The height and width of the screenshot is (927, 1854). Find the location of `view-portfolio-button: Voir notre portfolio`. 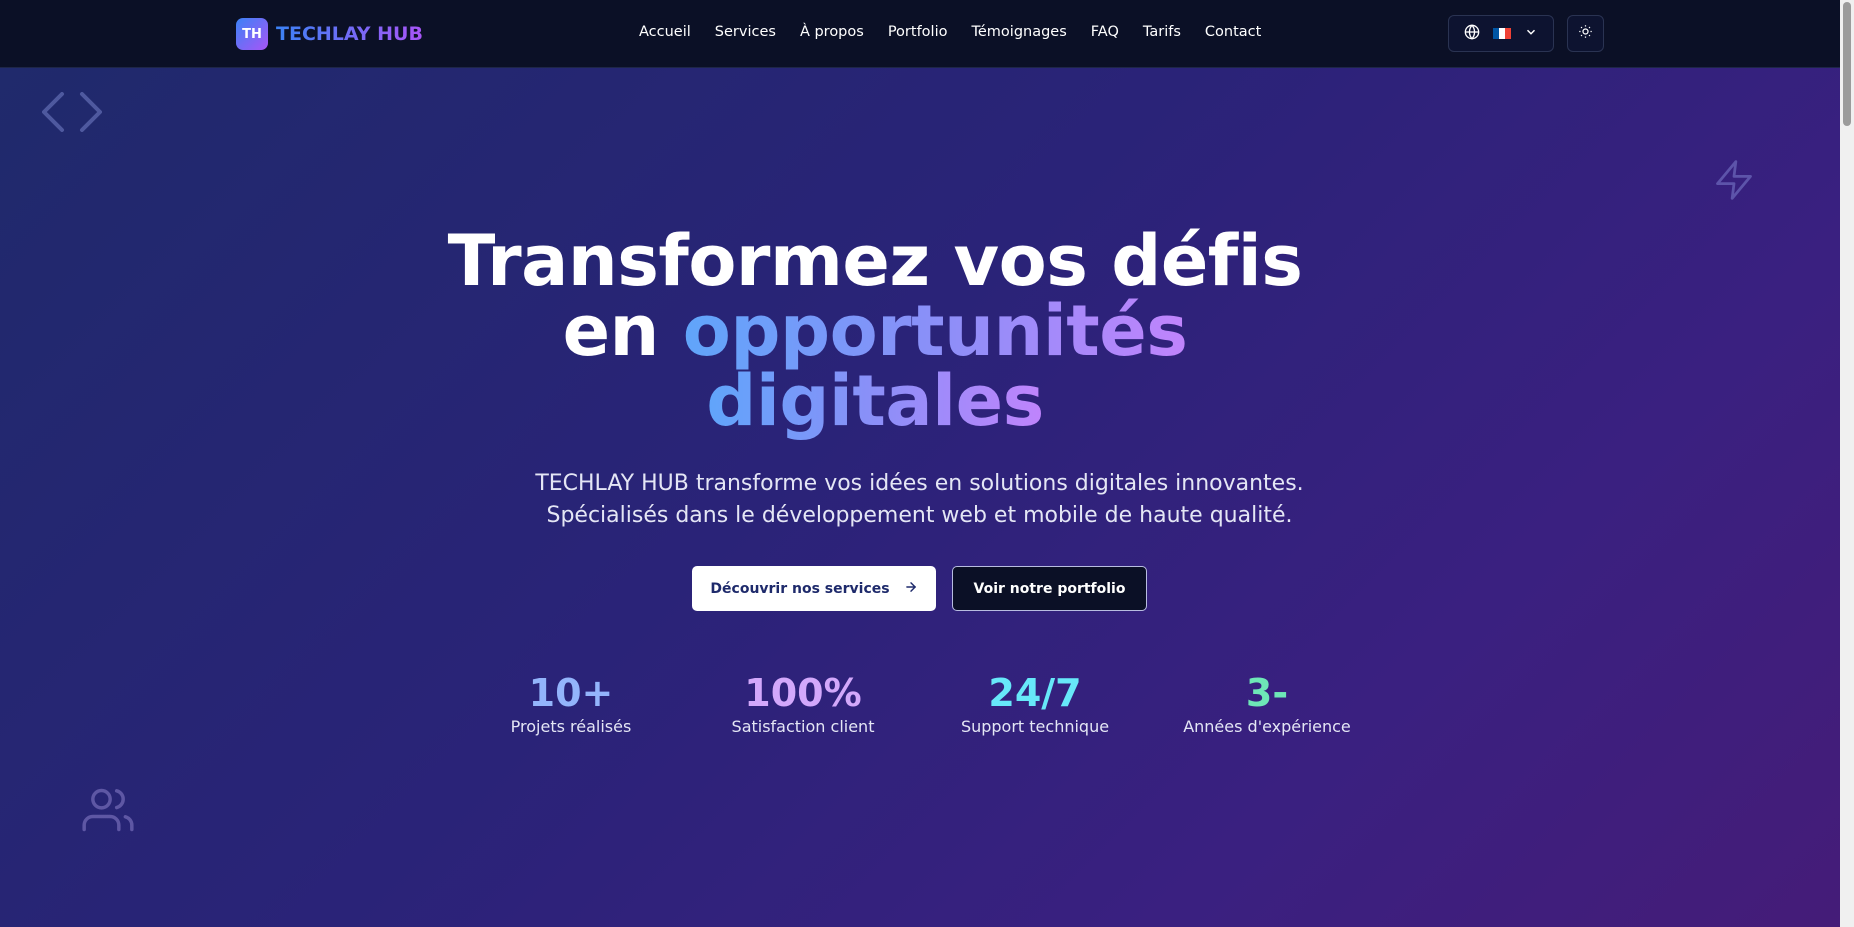

view-portfolio-button: Voir notre portfolio is located at coordinates (1049, 588).